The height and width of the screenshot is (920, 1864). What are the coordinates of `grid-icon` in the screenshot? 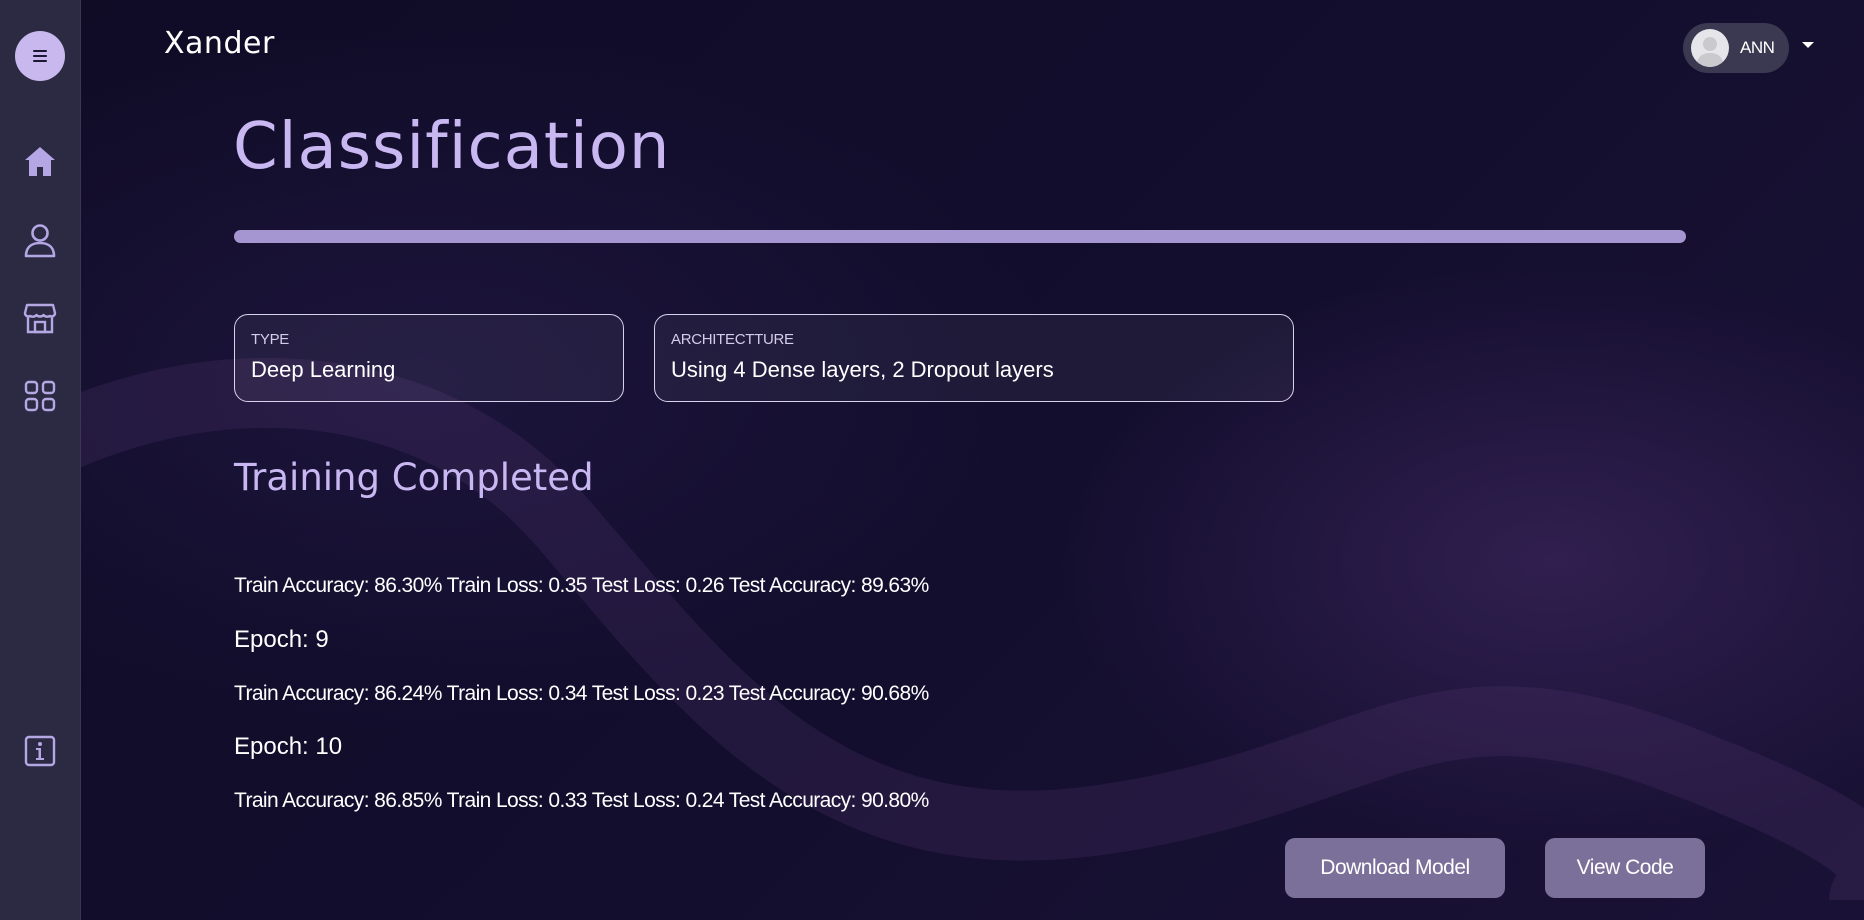 It's located at (40, 396).